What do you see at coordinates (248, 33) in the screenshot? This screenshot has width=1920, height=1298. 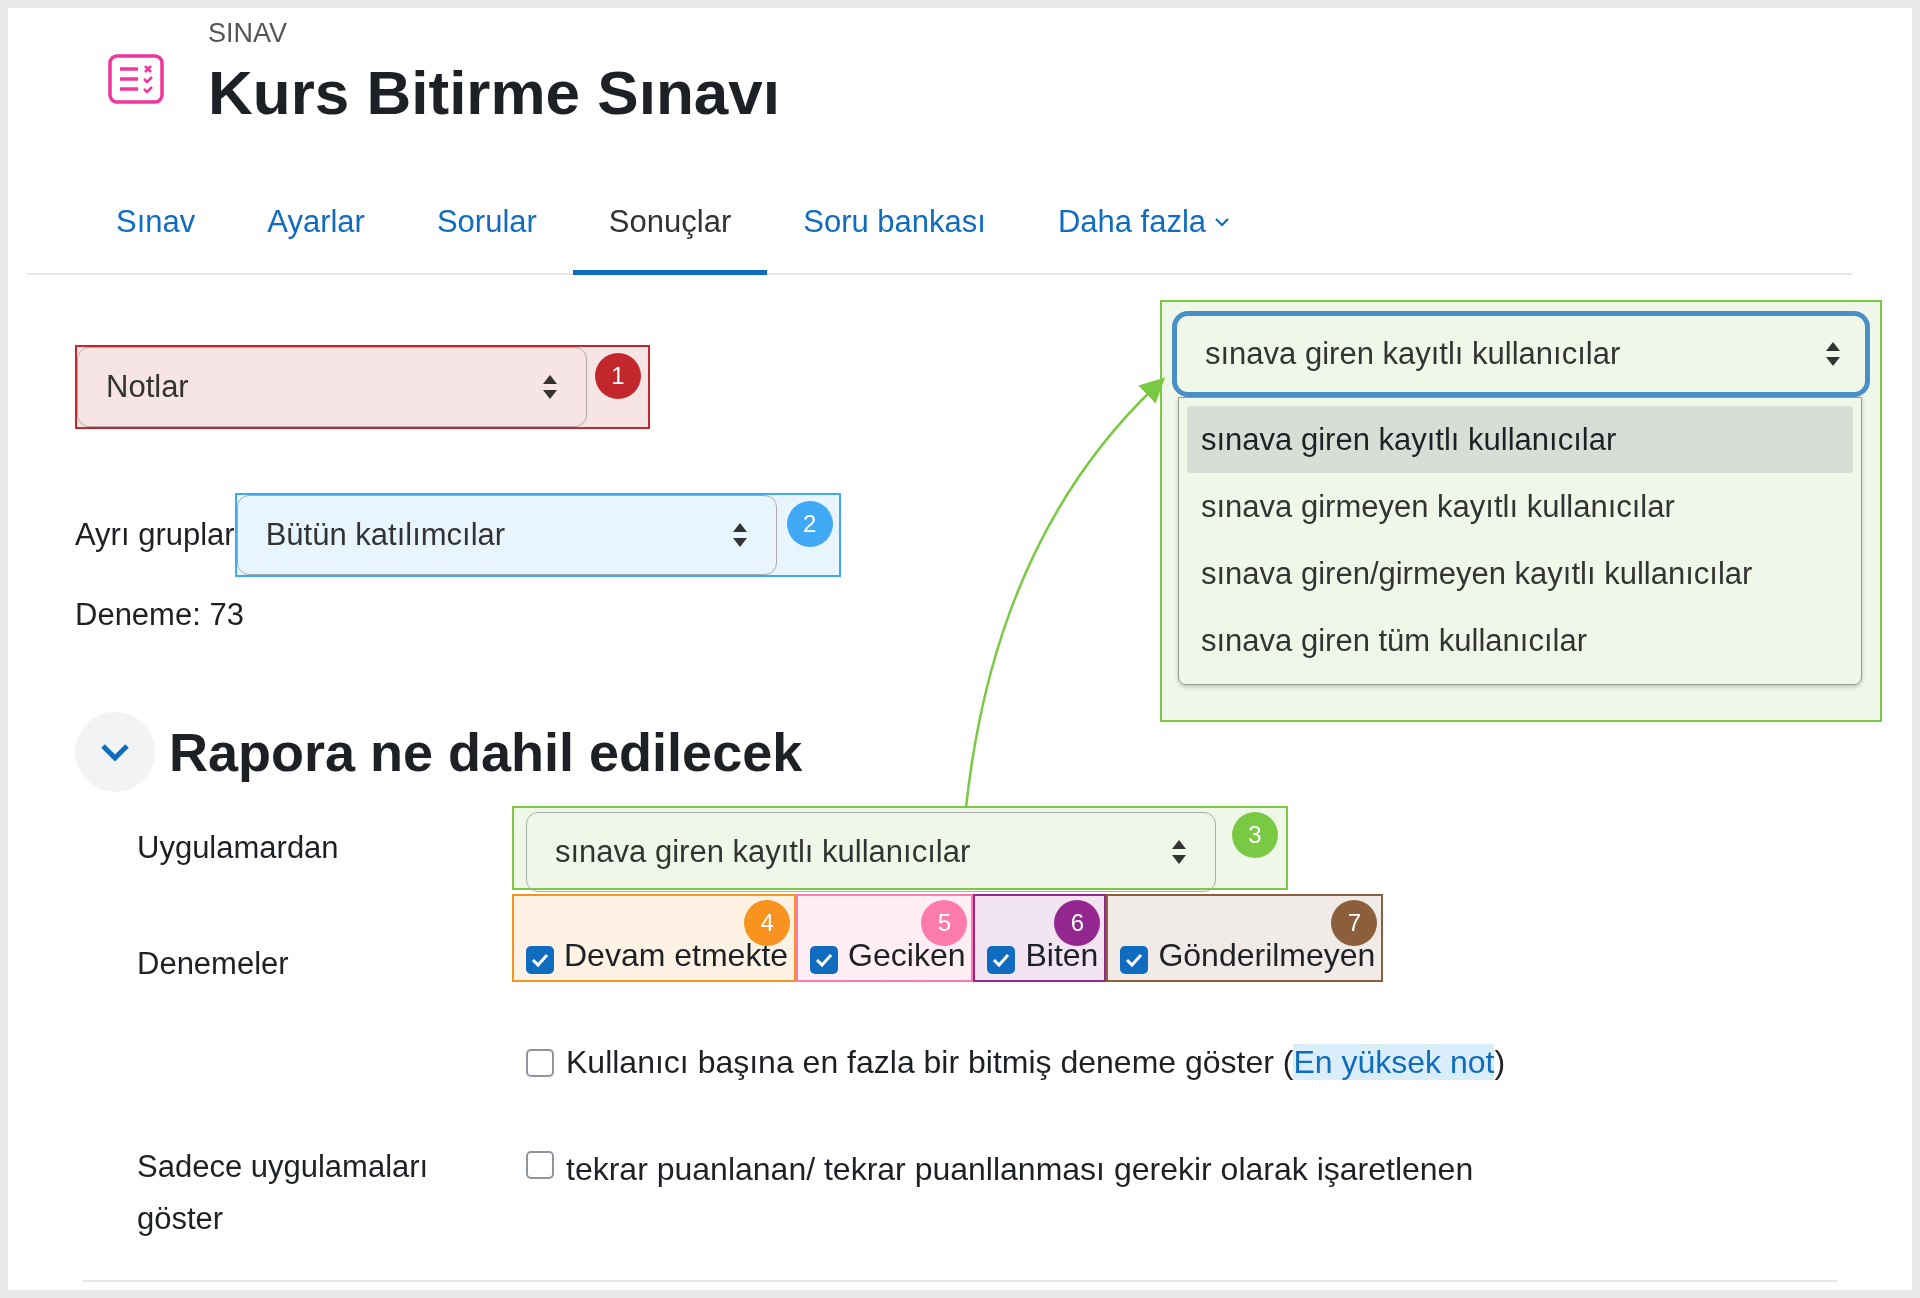 I see `activity-type-label: SINAV` at bounding box center [248, 33].